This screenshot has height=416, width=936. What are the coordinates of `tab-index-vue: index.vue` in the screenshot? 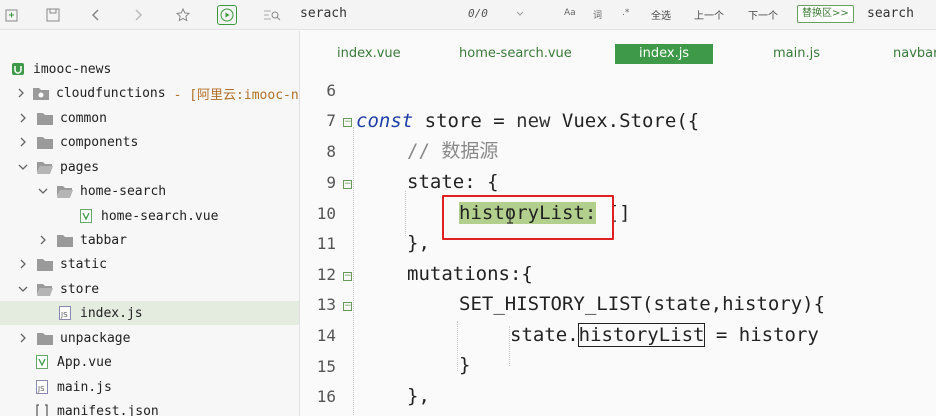 It's located at (369, 54).